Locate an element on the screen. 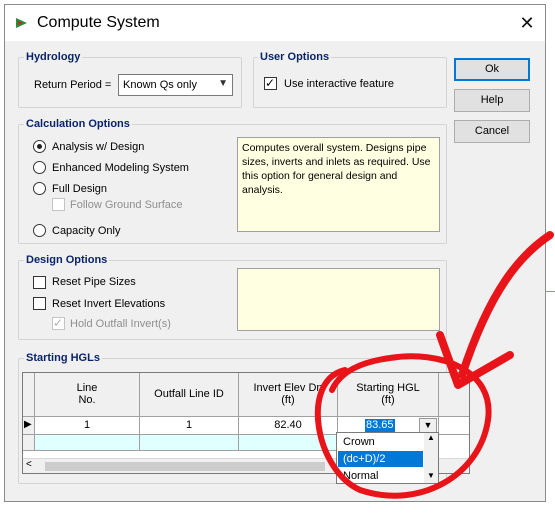 The width and height of the screenshot is (555, 518). follow-ground-checkbox is located at coordinates (58, 204).